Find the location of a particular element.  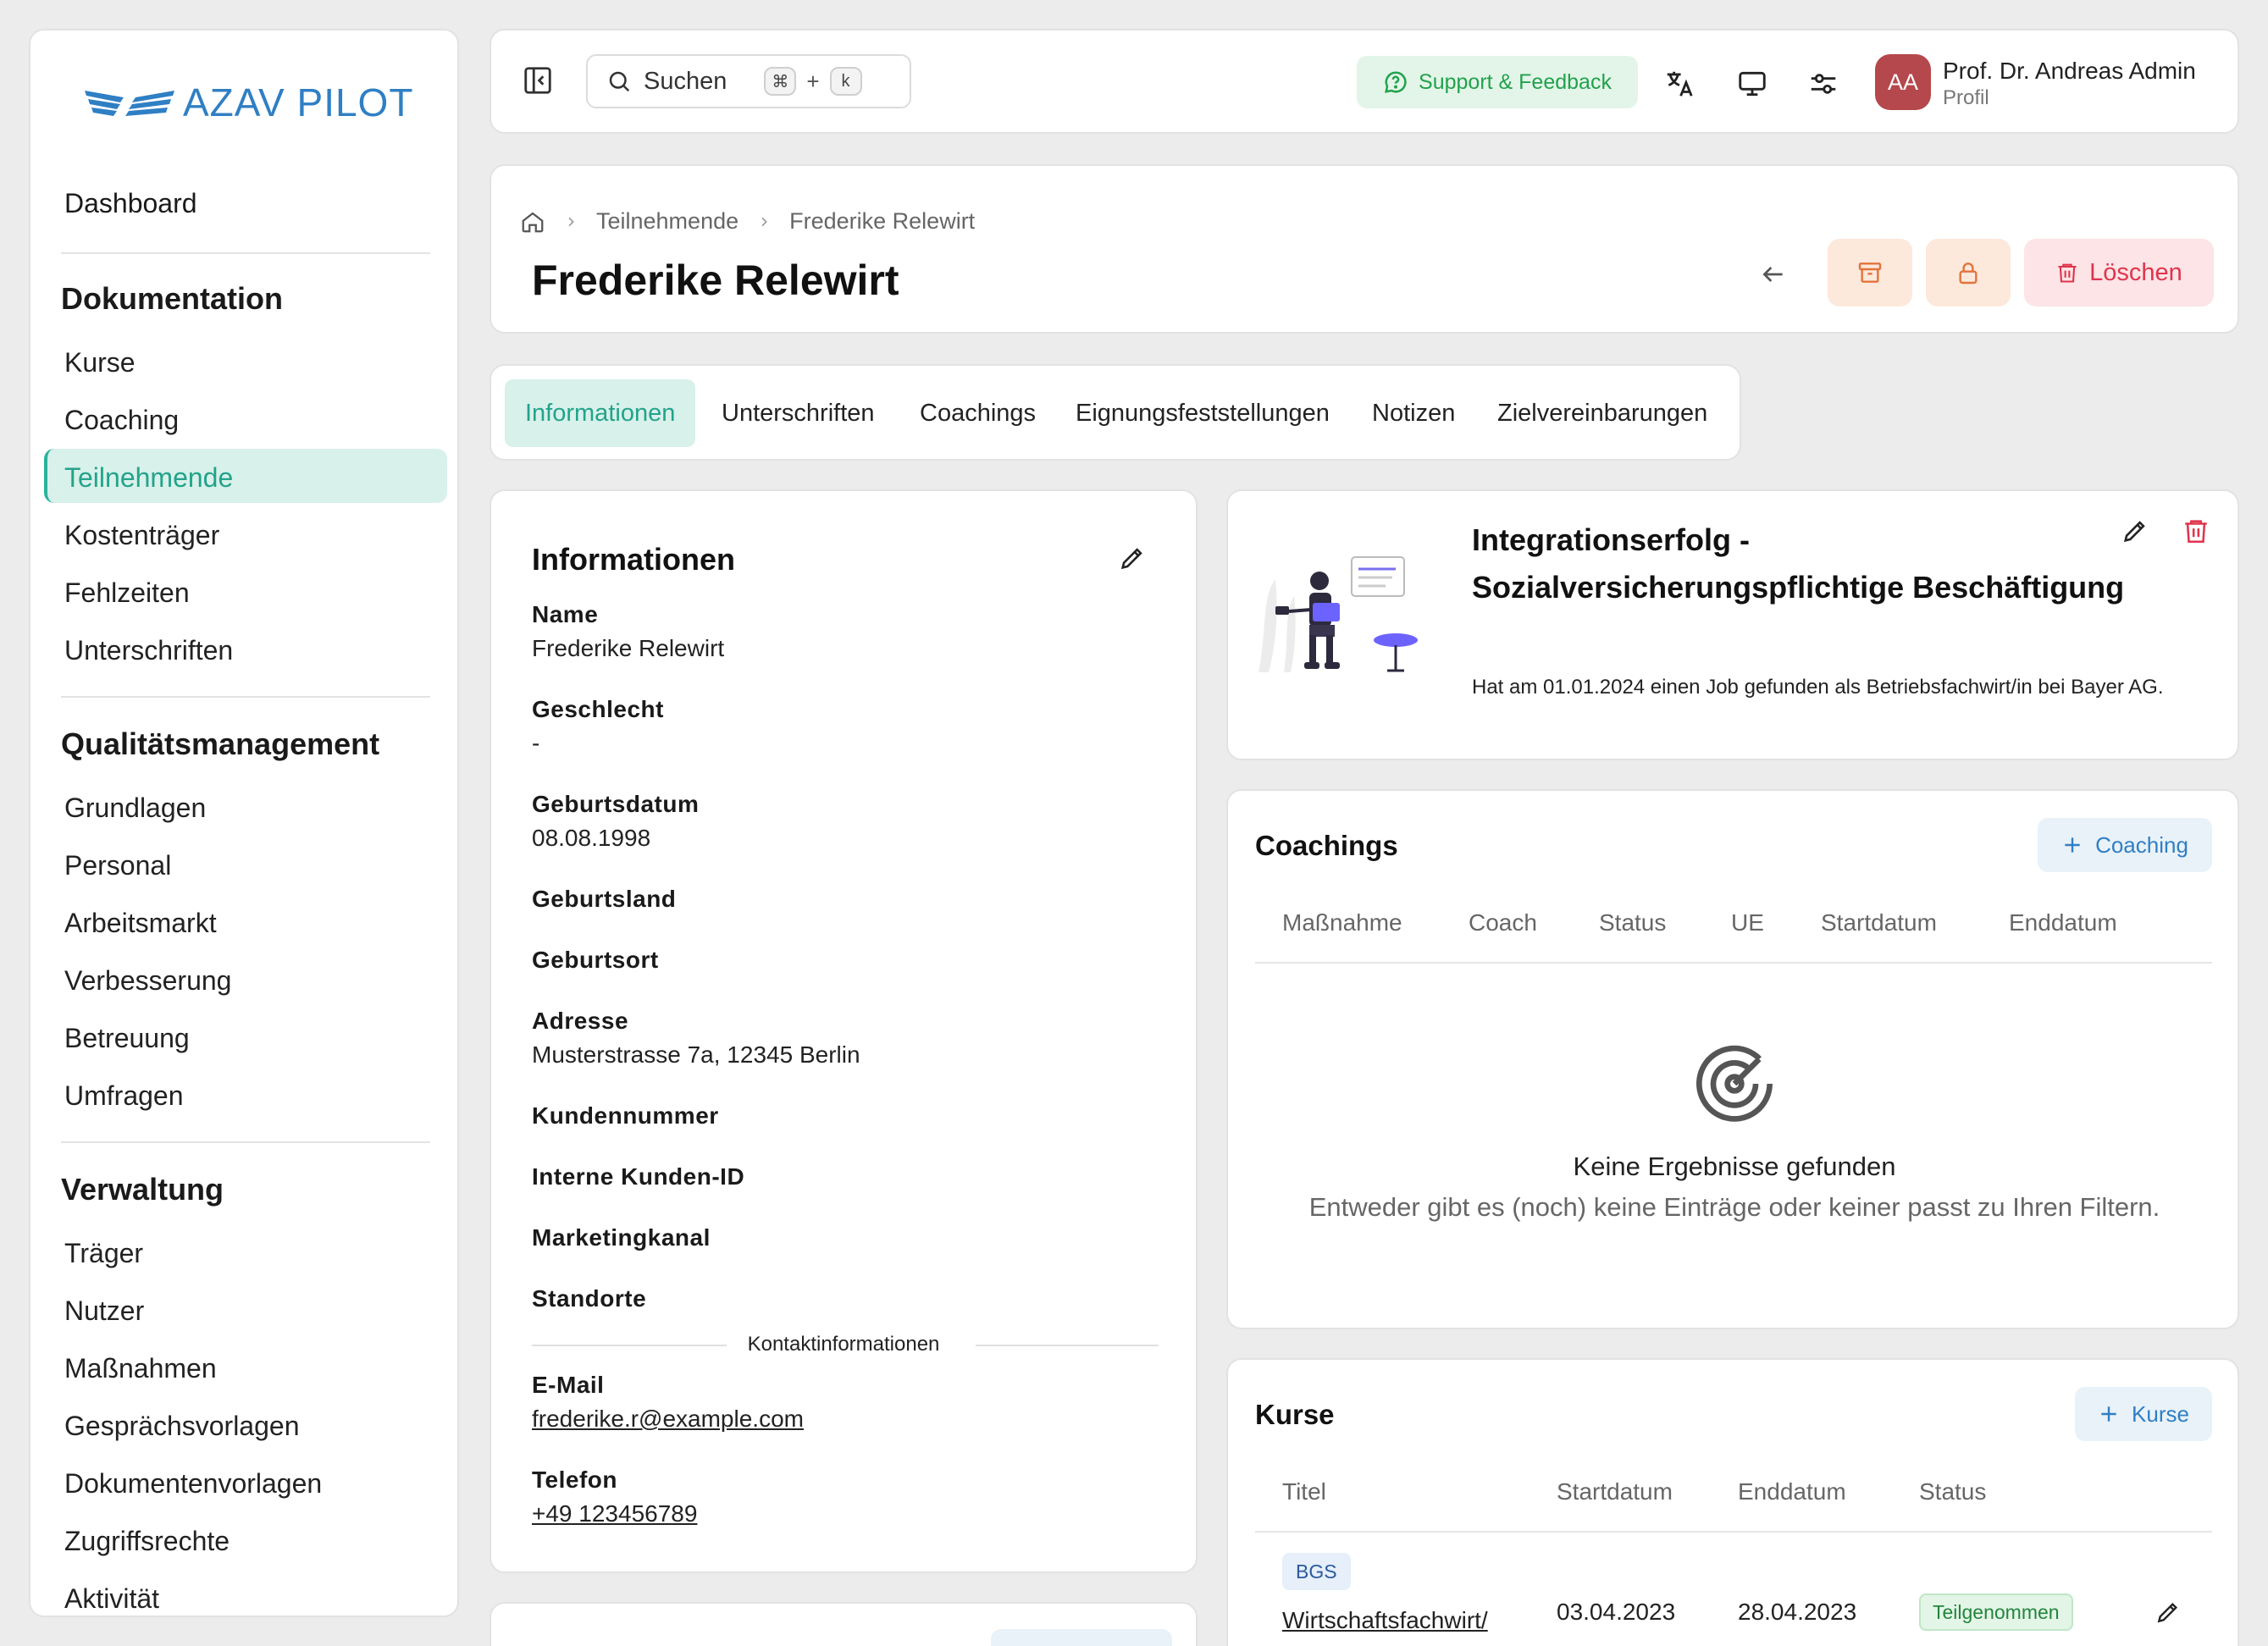

sidebar-item-nutzer: Nutzer is located at coordinates (104, 1311).